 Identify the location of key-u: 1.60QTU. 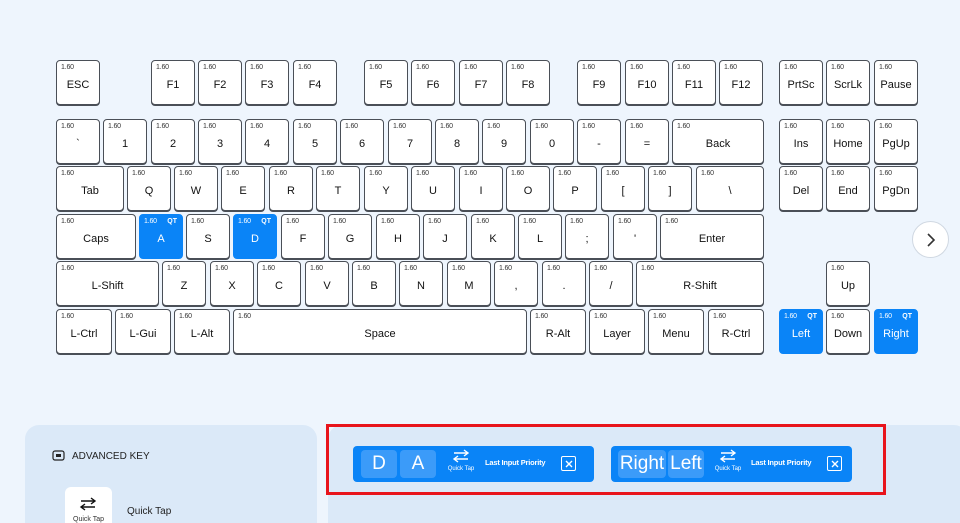
(433, 188).